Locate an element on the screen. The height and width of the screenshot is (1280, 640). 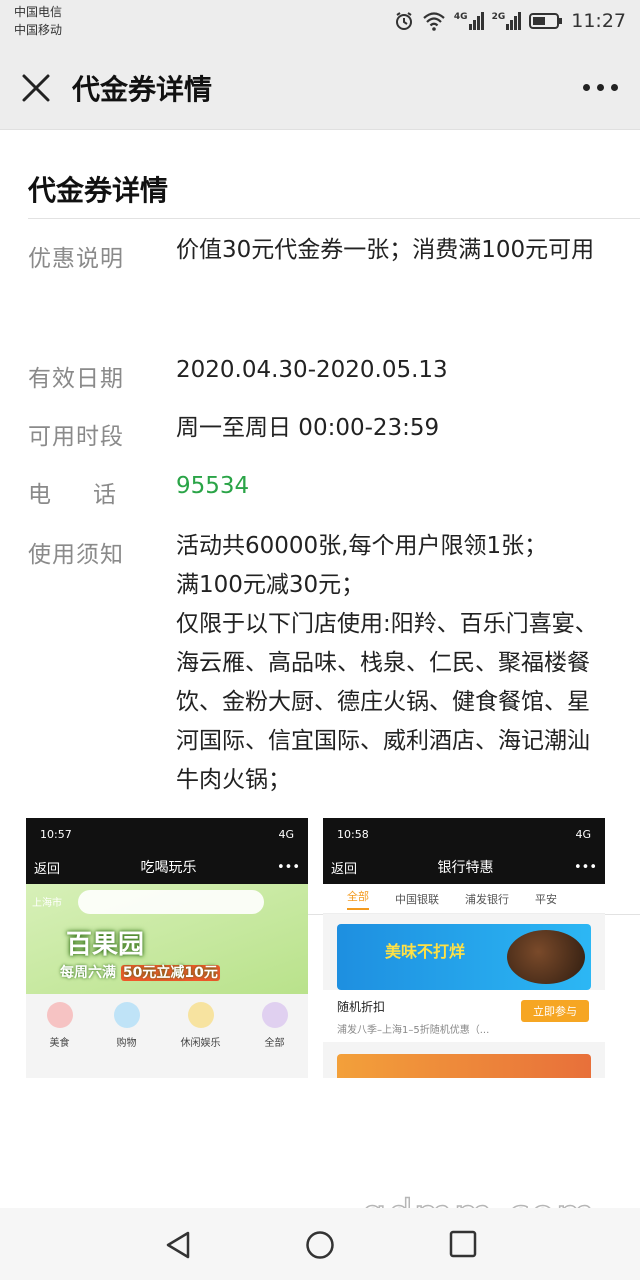
shot-promo-b: 50元立减10元 is located at coordinates (170, 973).